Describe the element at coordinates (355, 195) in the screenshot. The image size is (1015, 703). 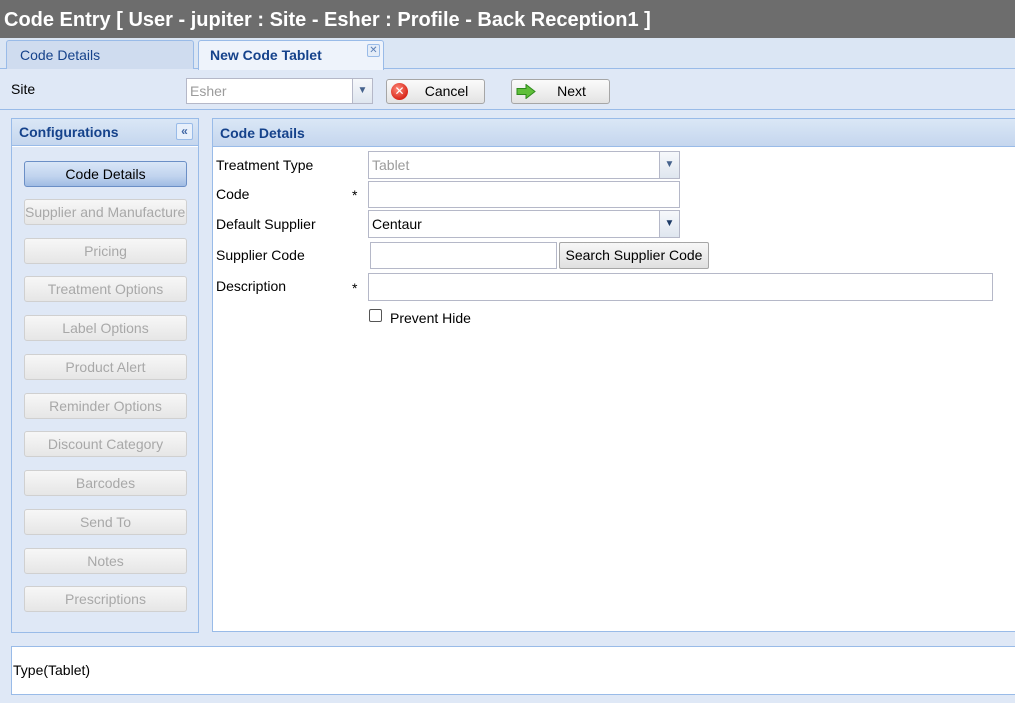
I see `code-required-marker: *` at that location.